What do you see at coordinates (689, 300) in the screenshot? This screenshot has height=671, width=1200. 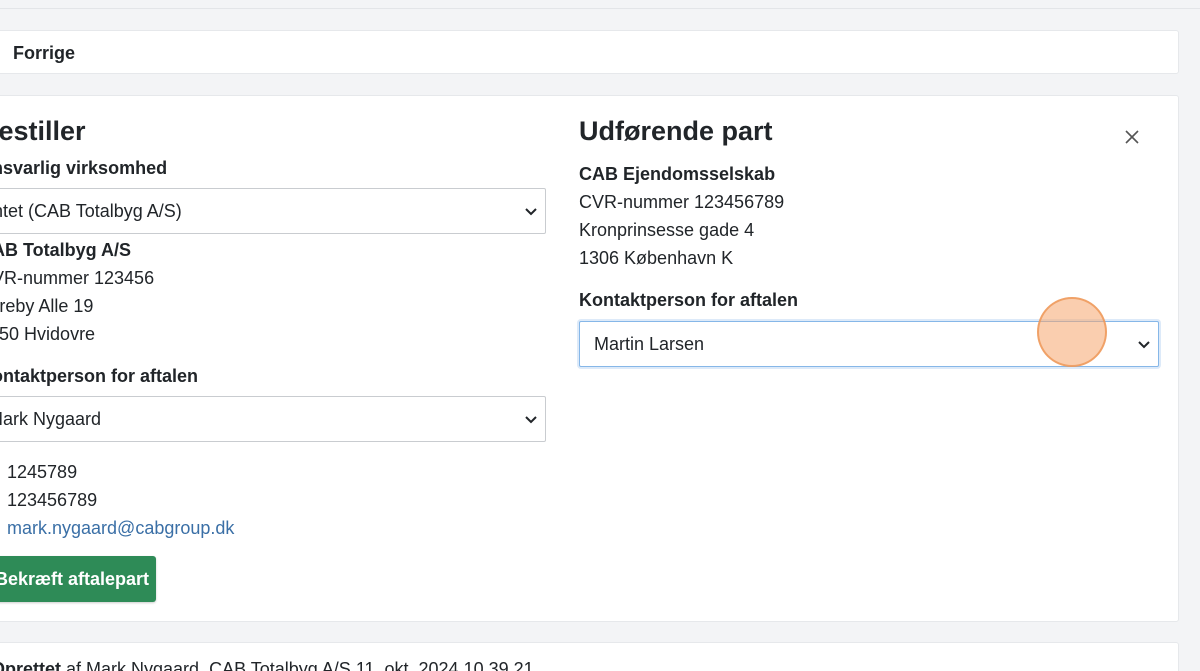 I see `contractor-contact-label: Kontaktperson for aftalen` at bounding box center [689, 300].